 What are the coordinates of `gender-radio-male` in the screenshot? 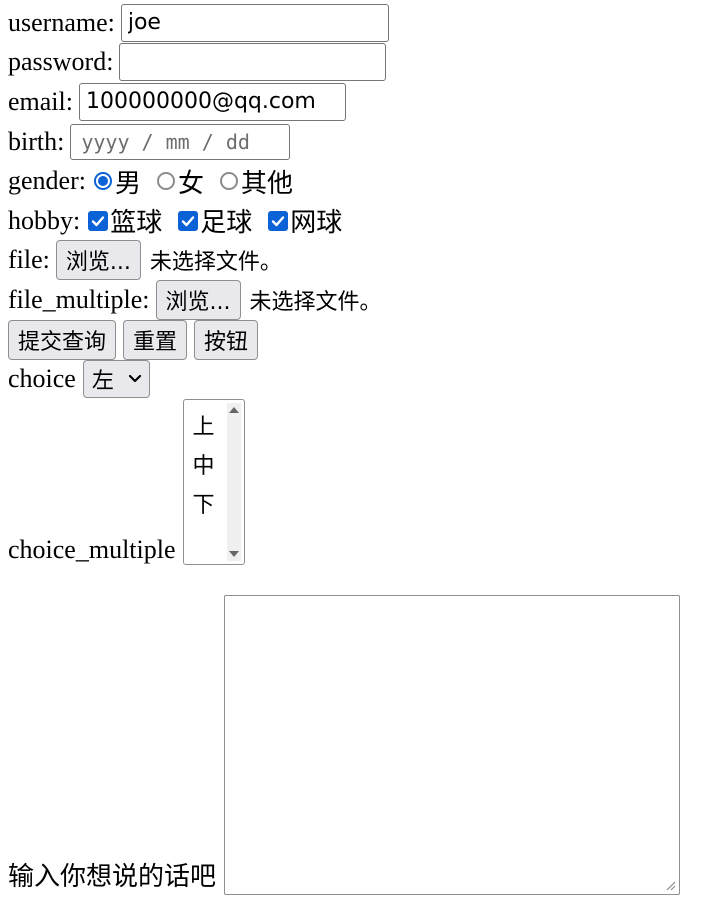 It's located at (102, 181).